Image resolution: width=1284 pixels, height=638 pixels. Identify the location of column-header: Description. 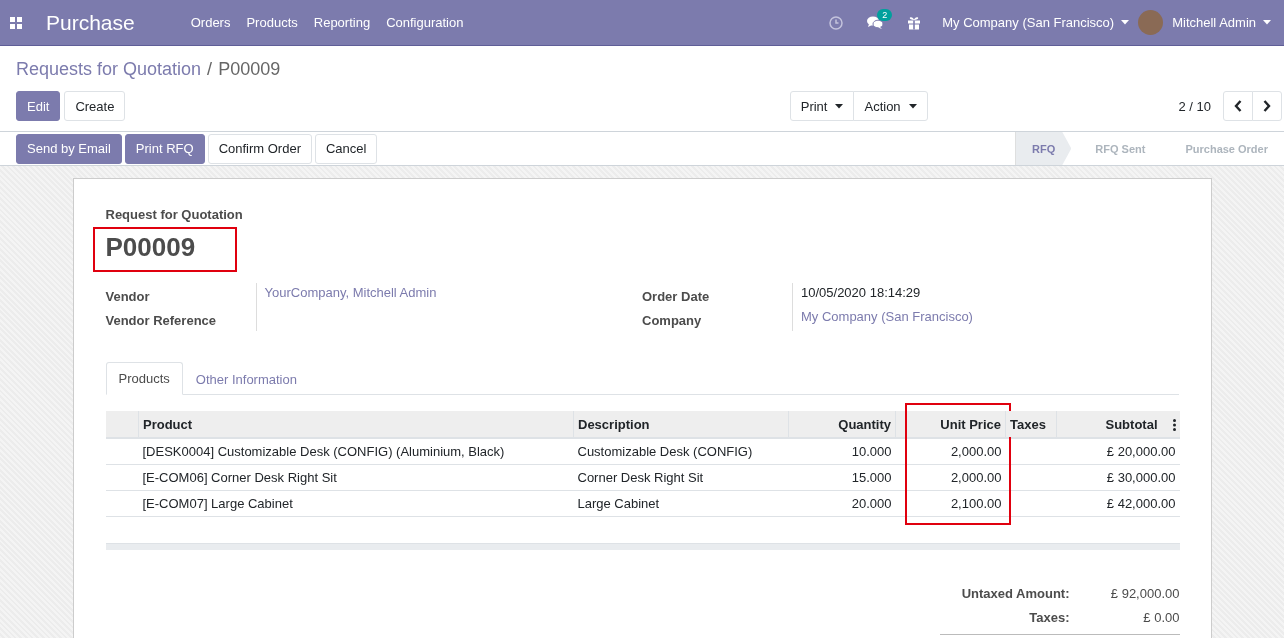
(614, 424).